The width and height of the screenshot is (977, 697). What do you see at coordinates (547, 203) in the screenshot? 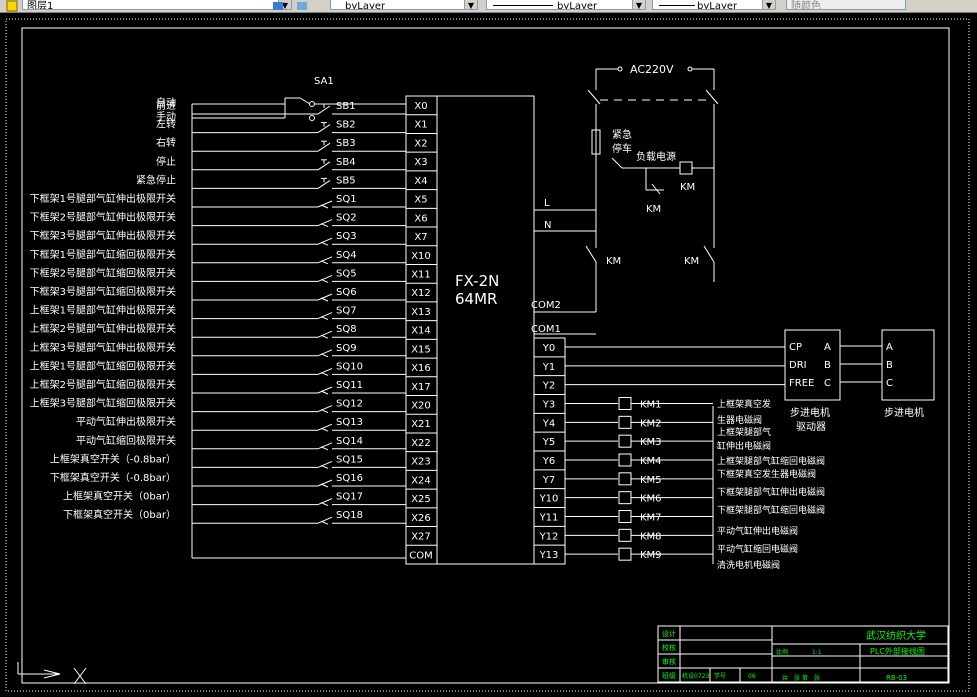
I see `plc-l-label: L` at bounding box center [547, 203].